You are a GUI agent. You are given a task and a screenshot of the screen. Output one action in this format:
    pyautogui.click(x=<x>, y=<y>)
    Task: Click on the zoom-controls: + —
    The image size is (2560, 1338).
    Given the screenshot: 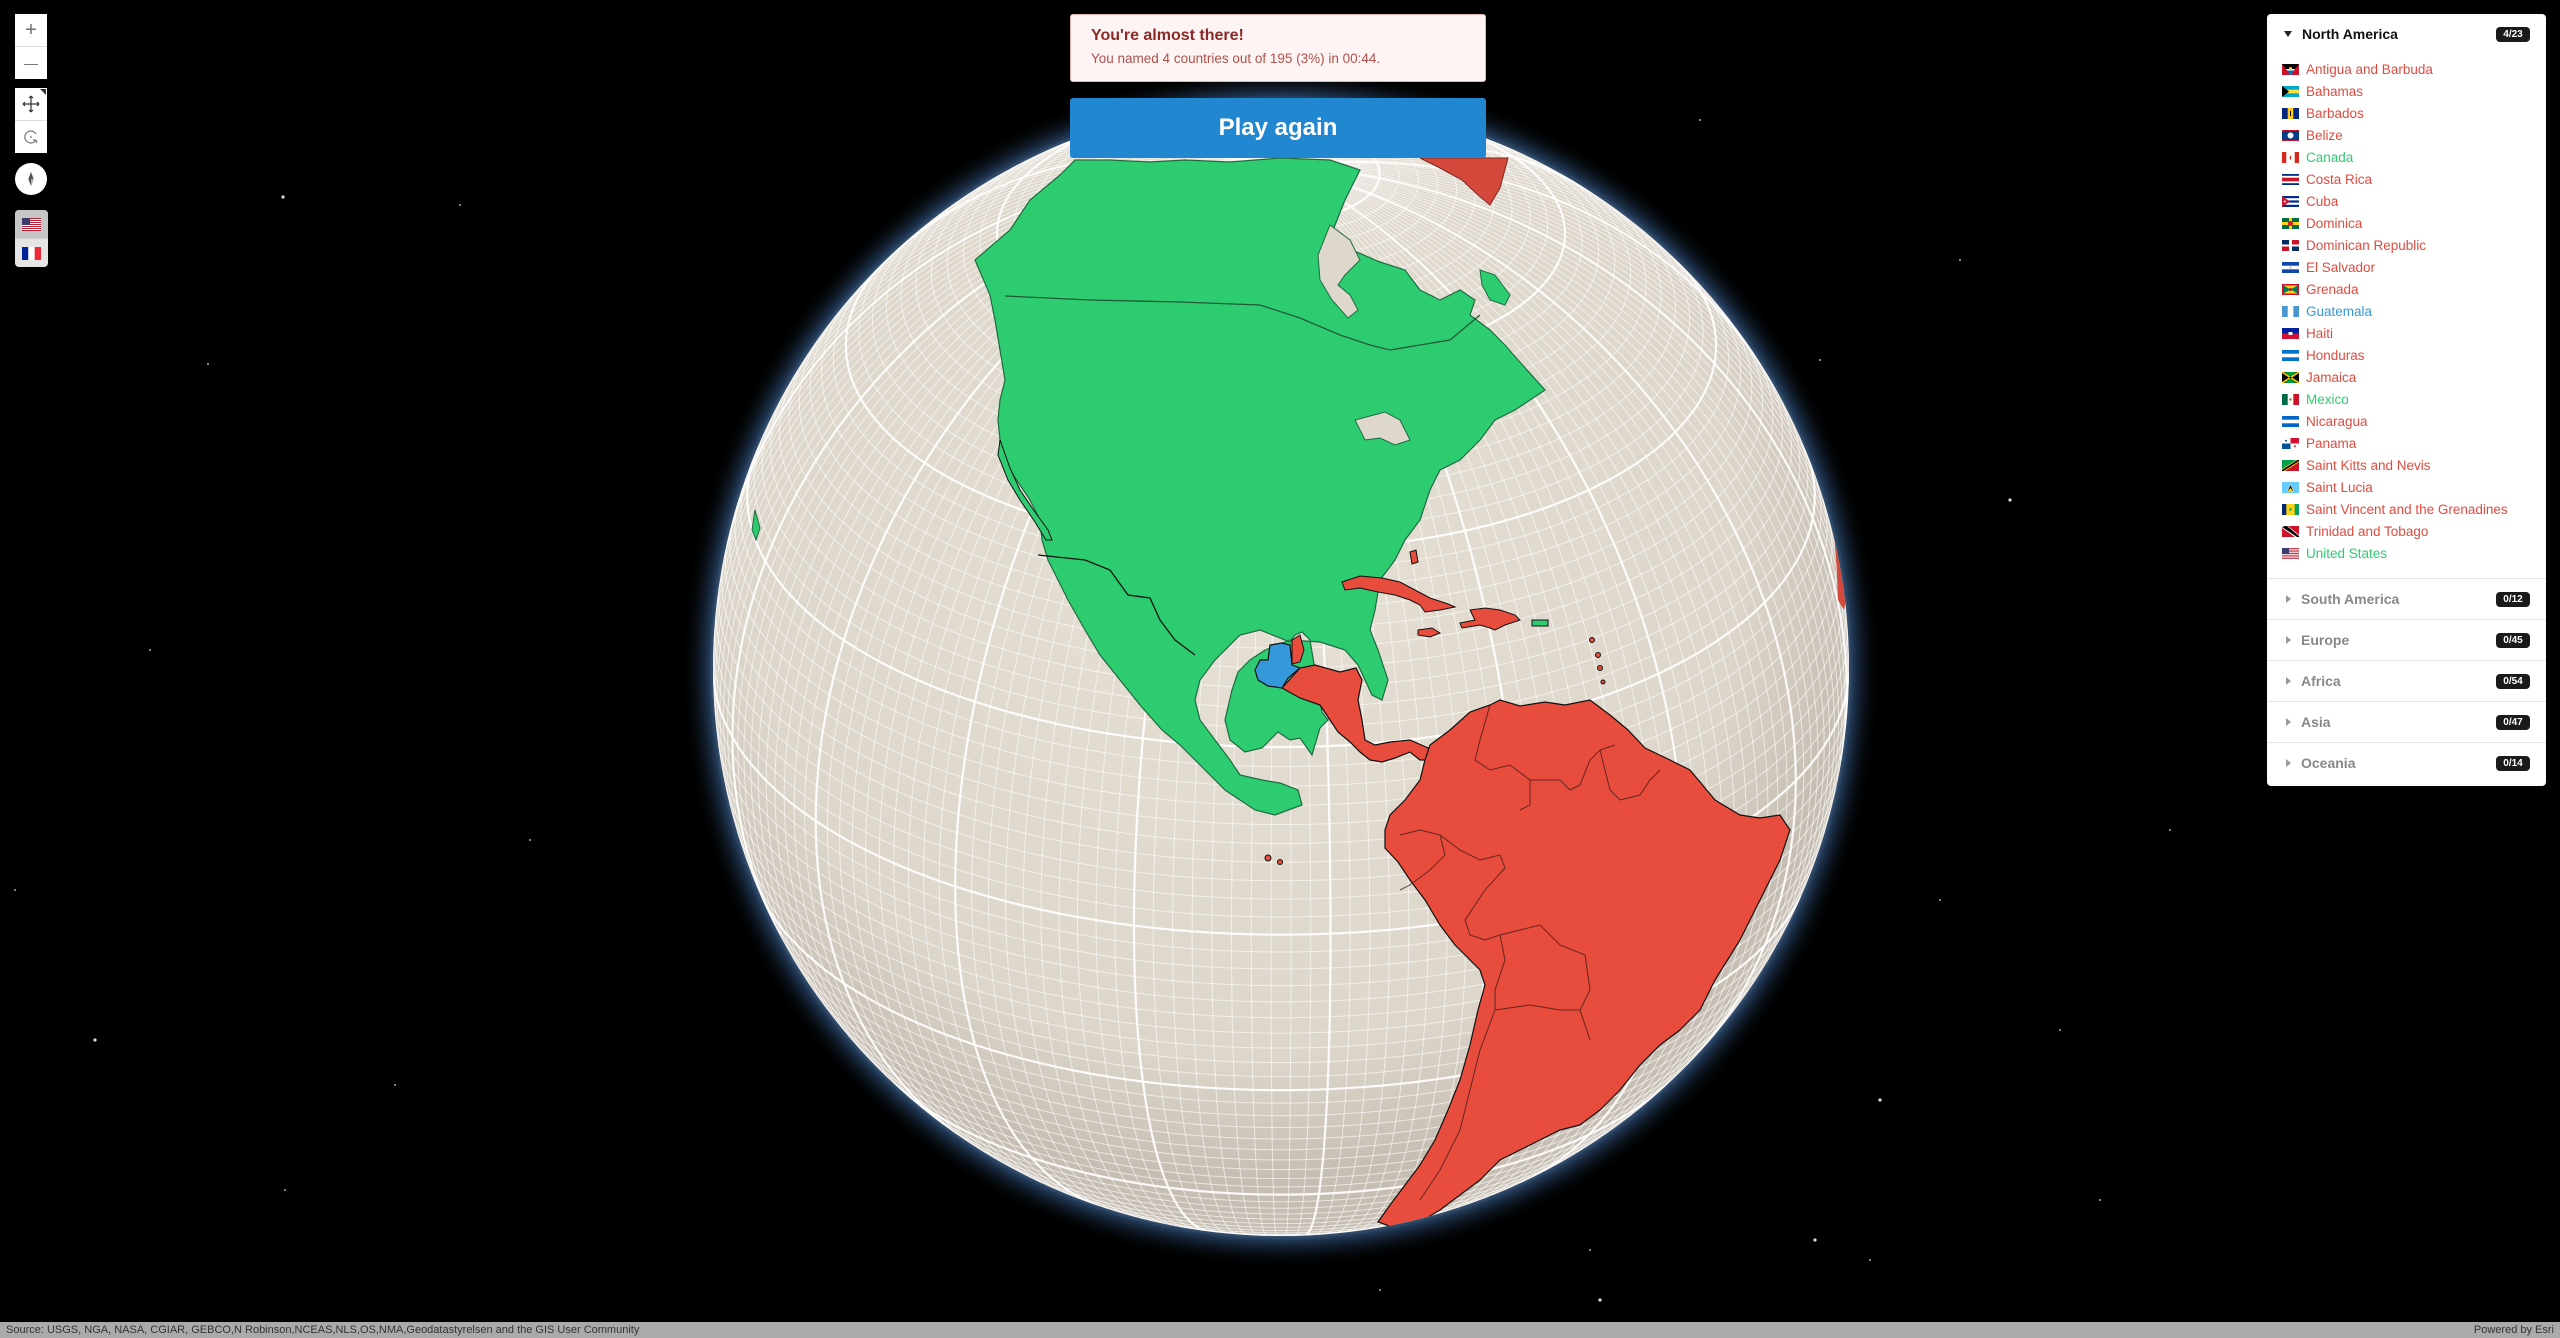 What is the action you would take?
    pyautogui.click(x=31, y=46)
    